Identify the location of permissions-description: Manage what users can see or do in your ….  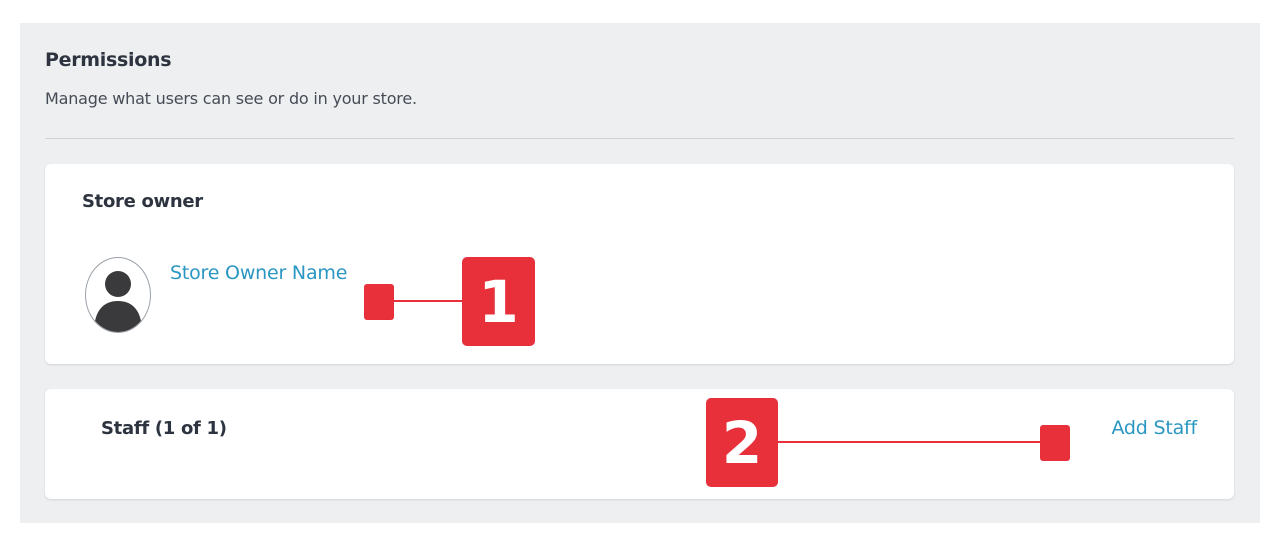
(231, 98).